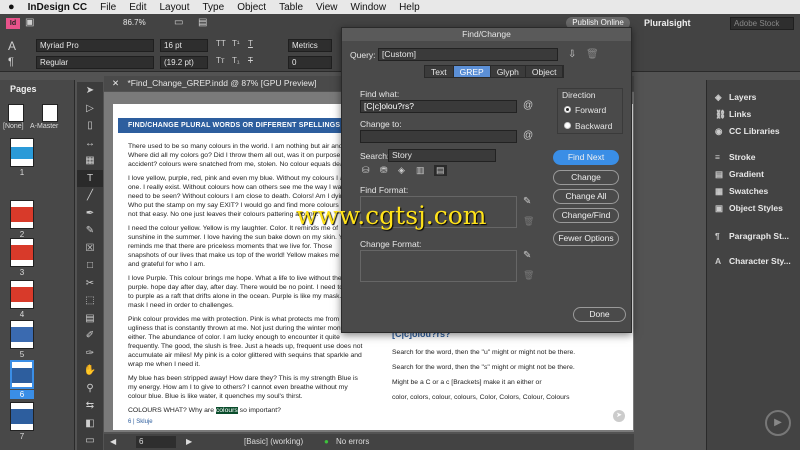  I want to click on leading-field: (19.2 pt), so click(184, 62).